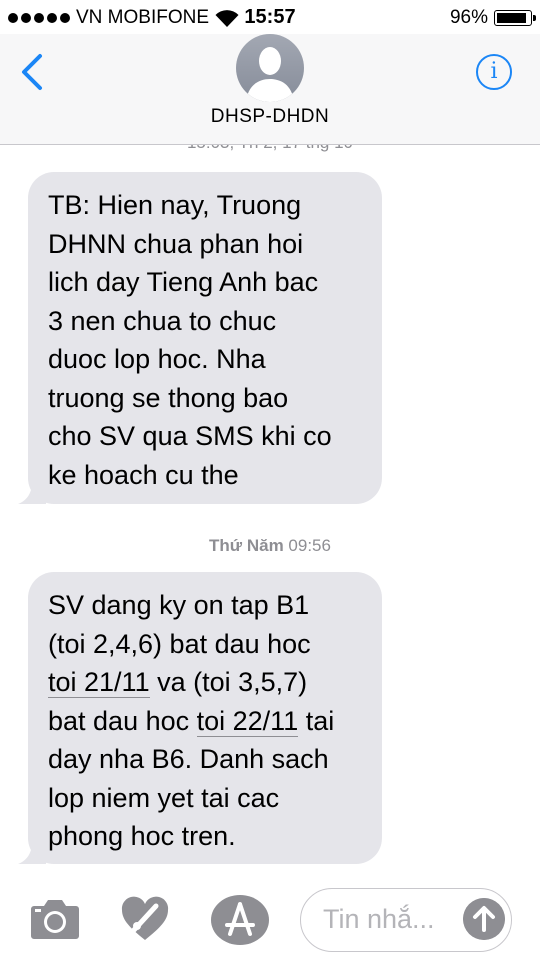 This screenshot has width=540, height=960. What do you see at coordinates (492, 18) in the screenshot?
I see `status-right: 96%` at bounding box center [492, 18].